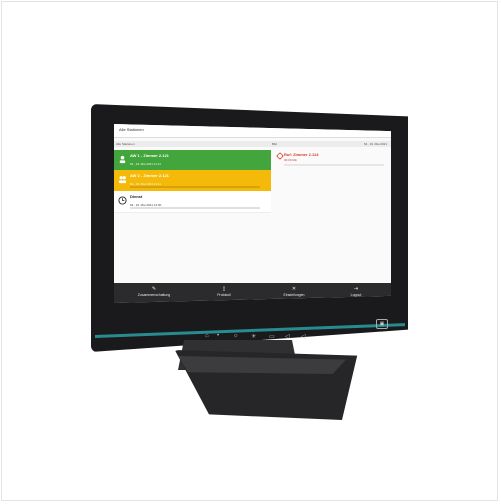 The height and width of the screenshot is (504, 501). Describe the element at coordinates (154, 295) in the screenshot. I see `nav-label: Zusammenschaltung` at that location.